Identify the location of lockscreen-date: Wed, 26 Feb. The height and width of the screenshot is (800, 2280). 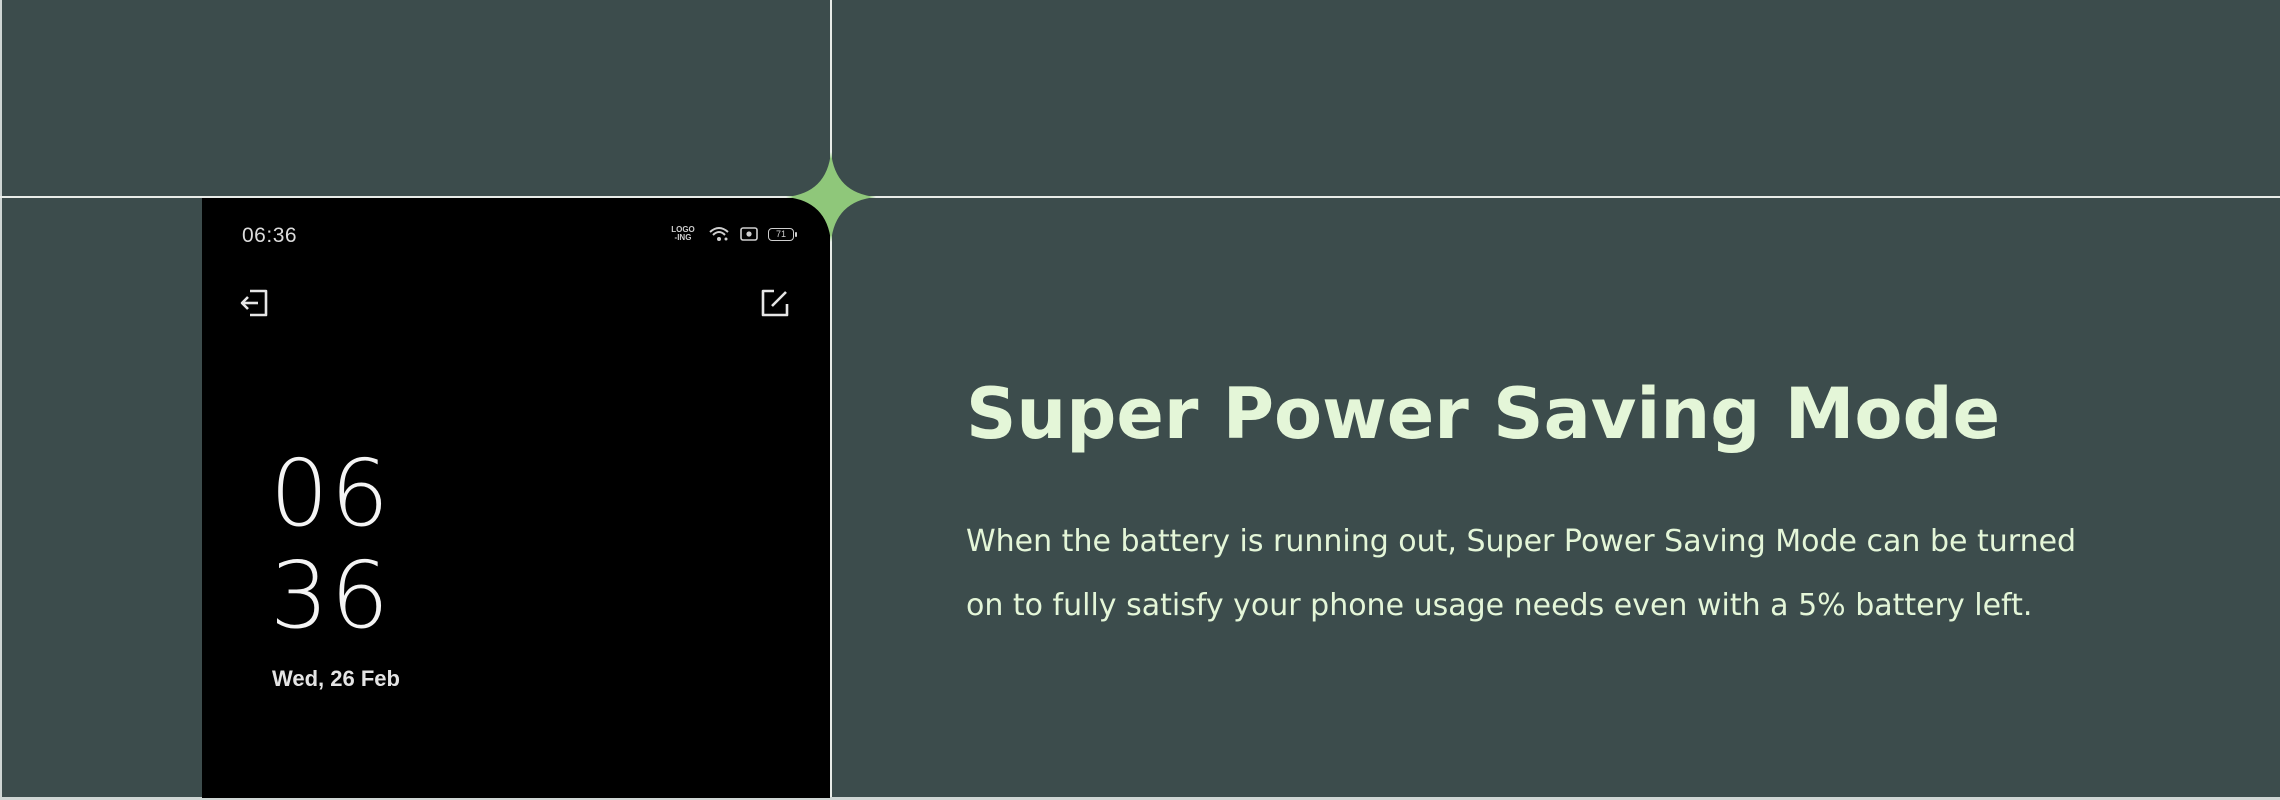
(336, 678).